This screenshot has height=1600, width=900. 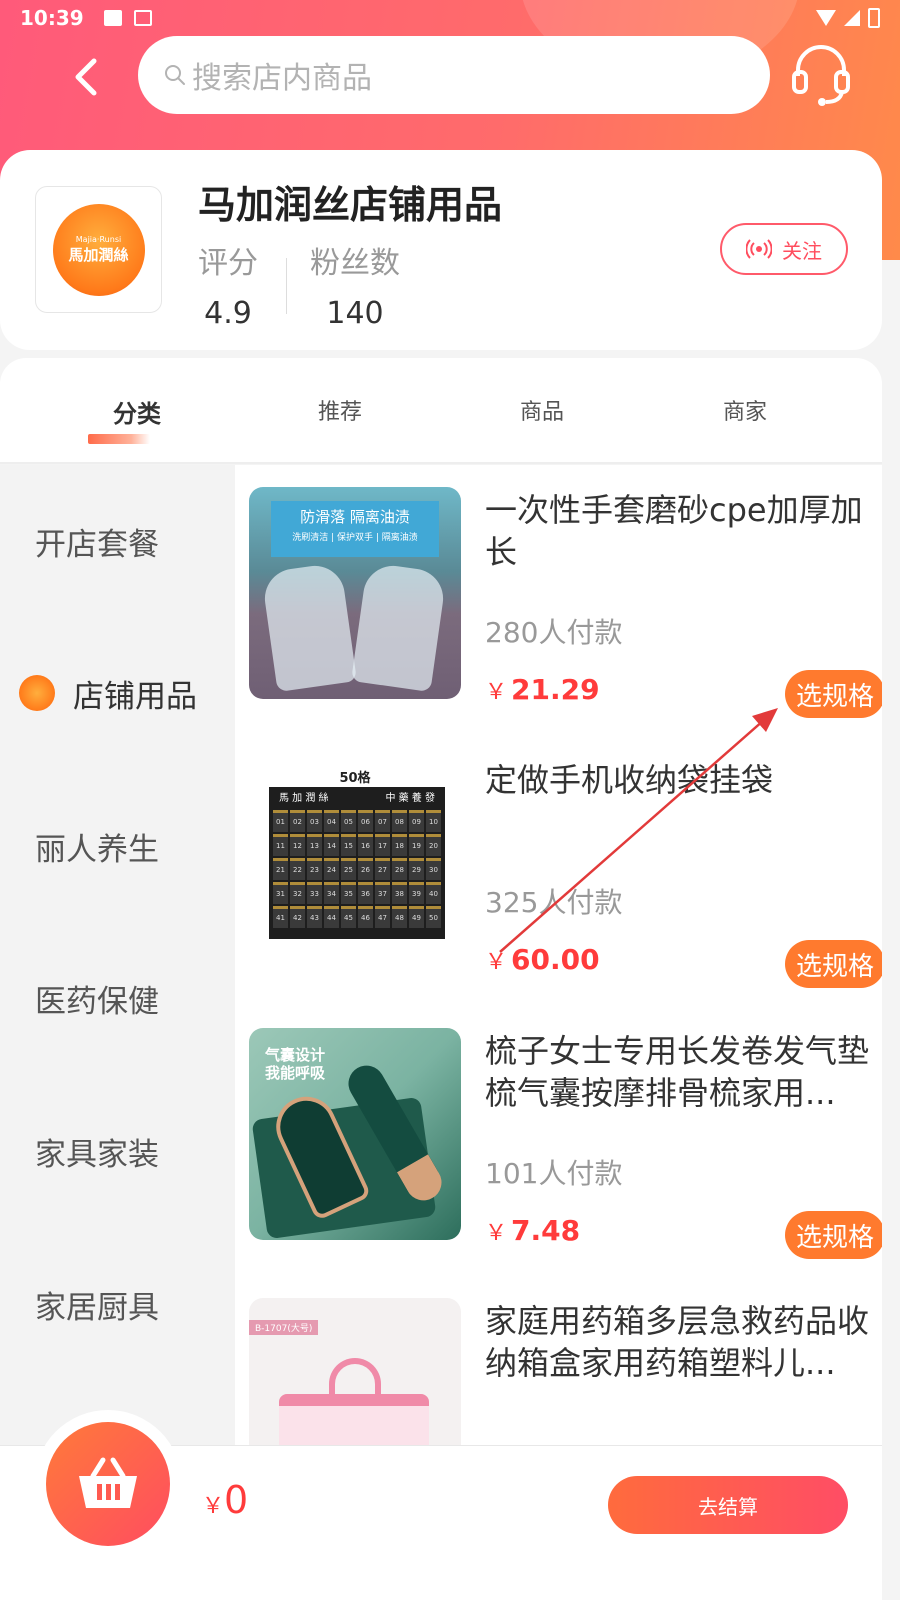 I want to click on product-price: ￥ 60.00, so click(x=542, y=959).